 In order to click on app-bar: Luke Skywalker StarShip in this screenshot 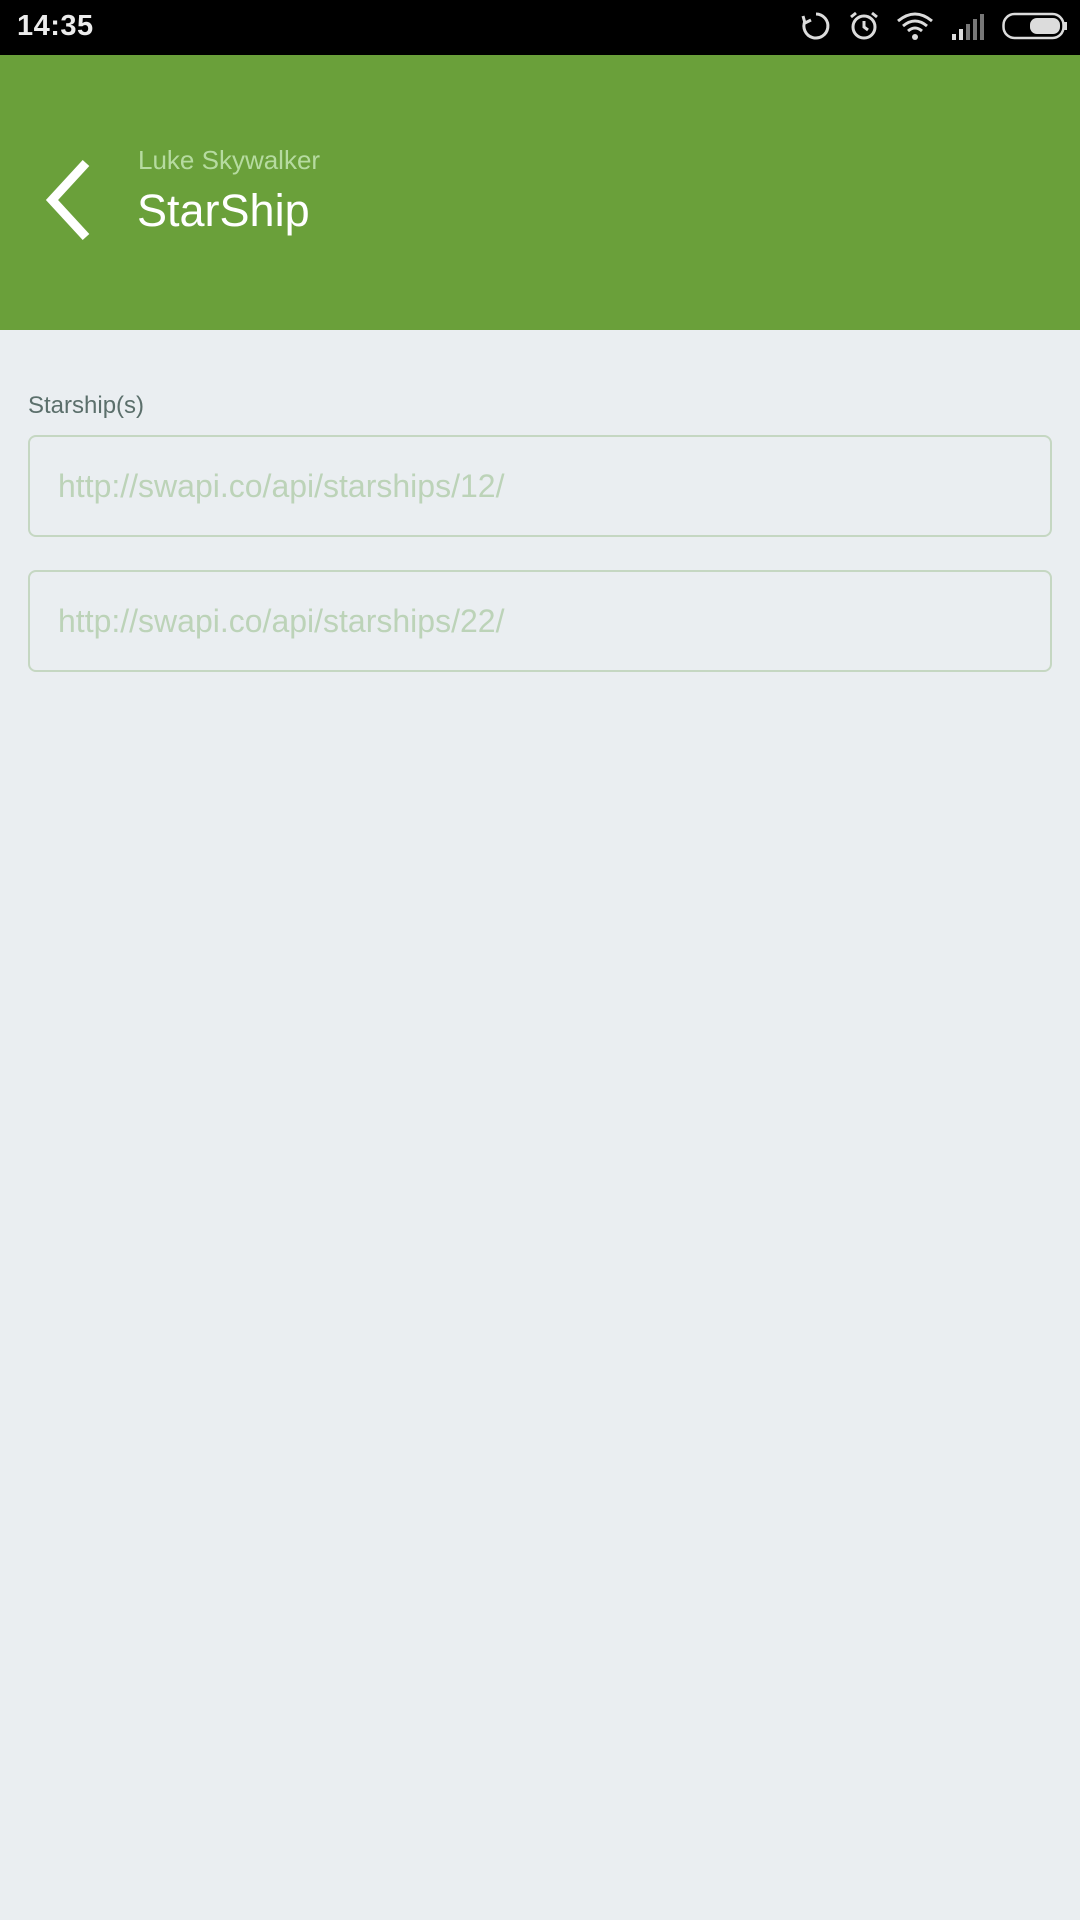, I will do `click(540, 192)`.